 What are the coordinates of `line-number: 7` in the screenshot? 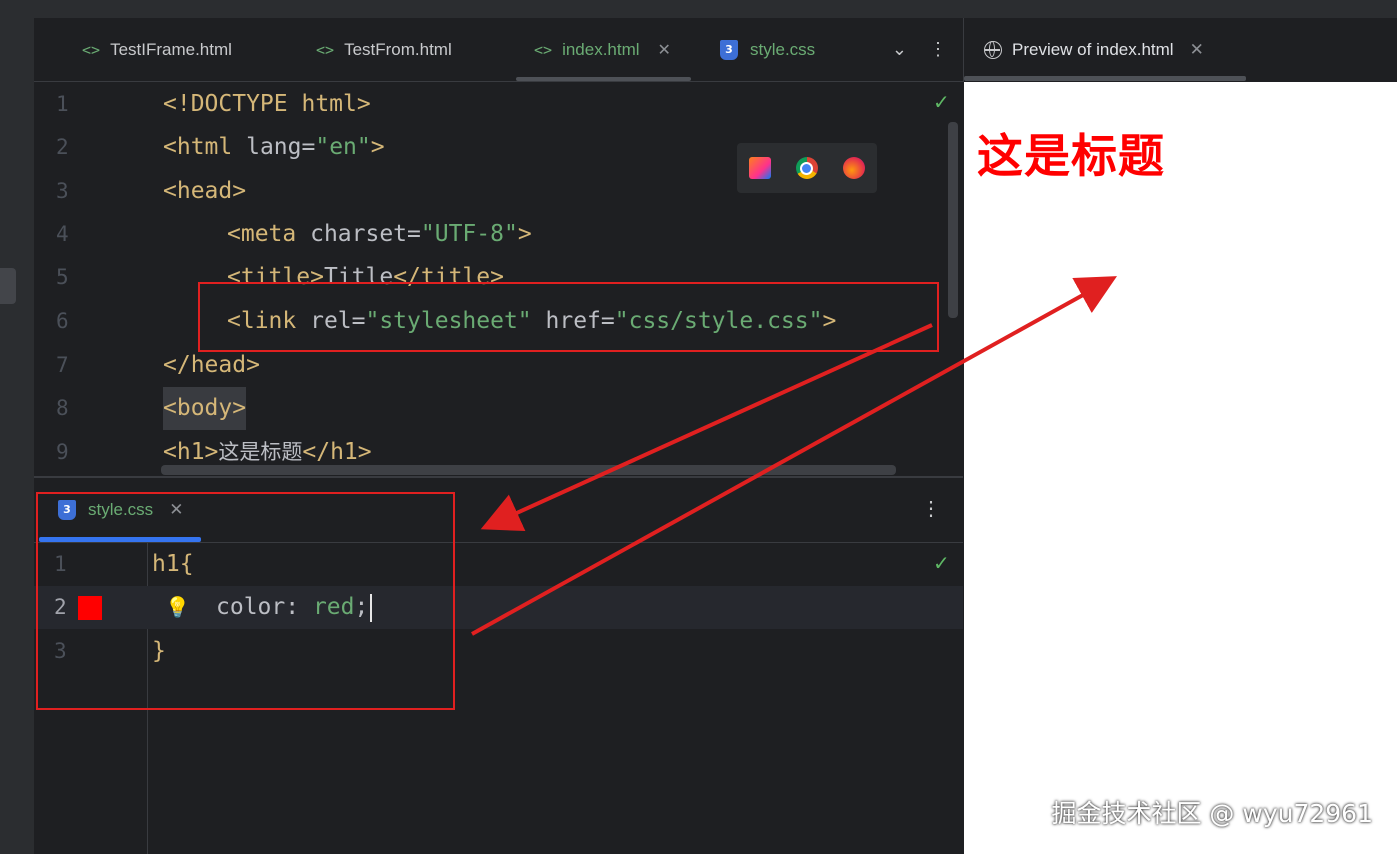 It's located at (62, 365).